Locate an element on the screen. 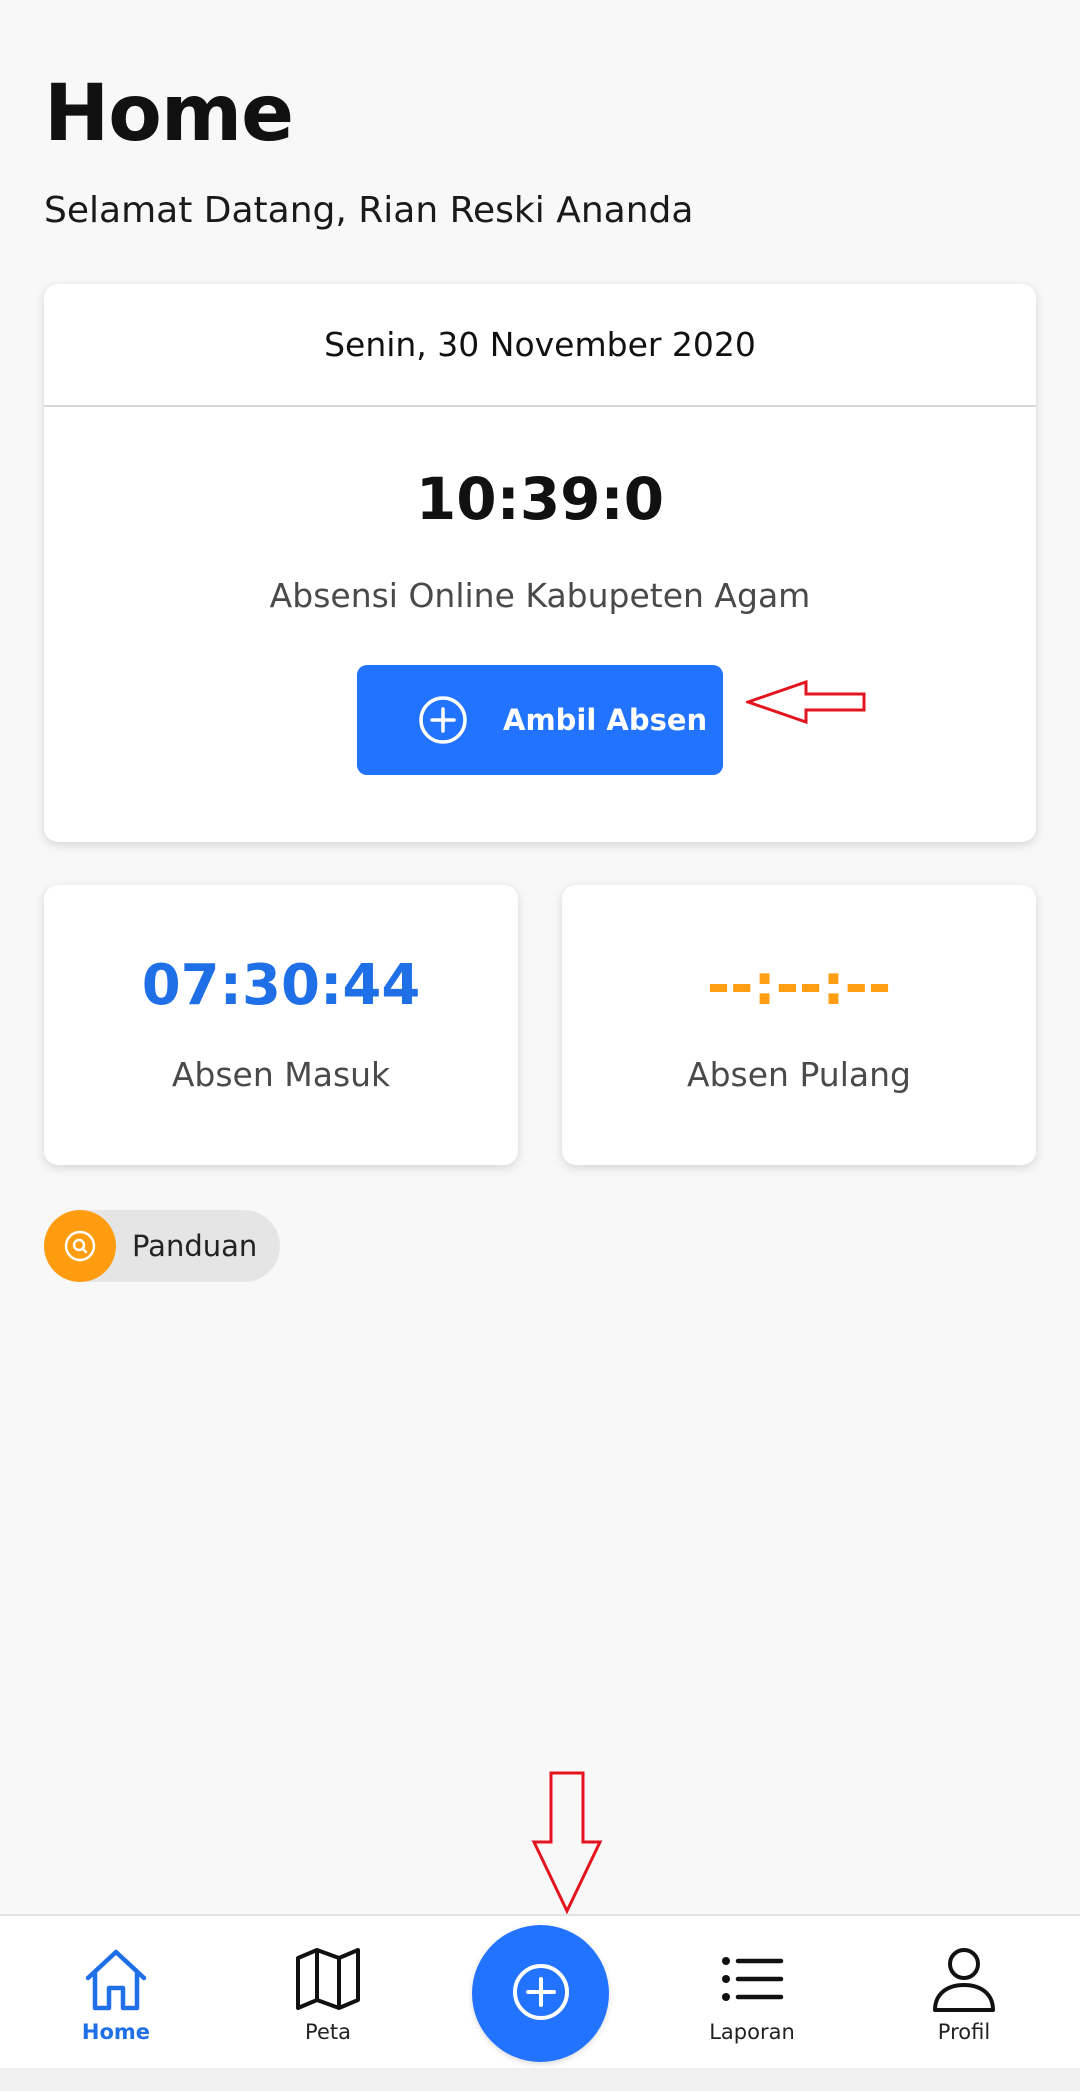  list-icon is located at coordinates (752, 1979).